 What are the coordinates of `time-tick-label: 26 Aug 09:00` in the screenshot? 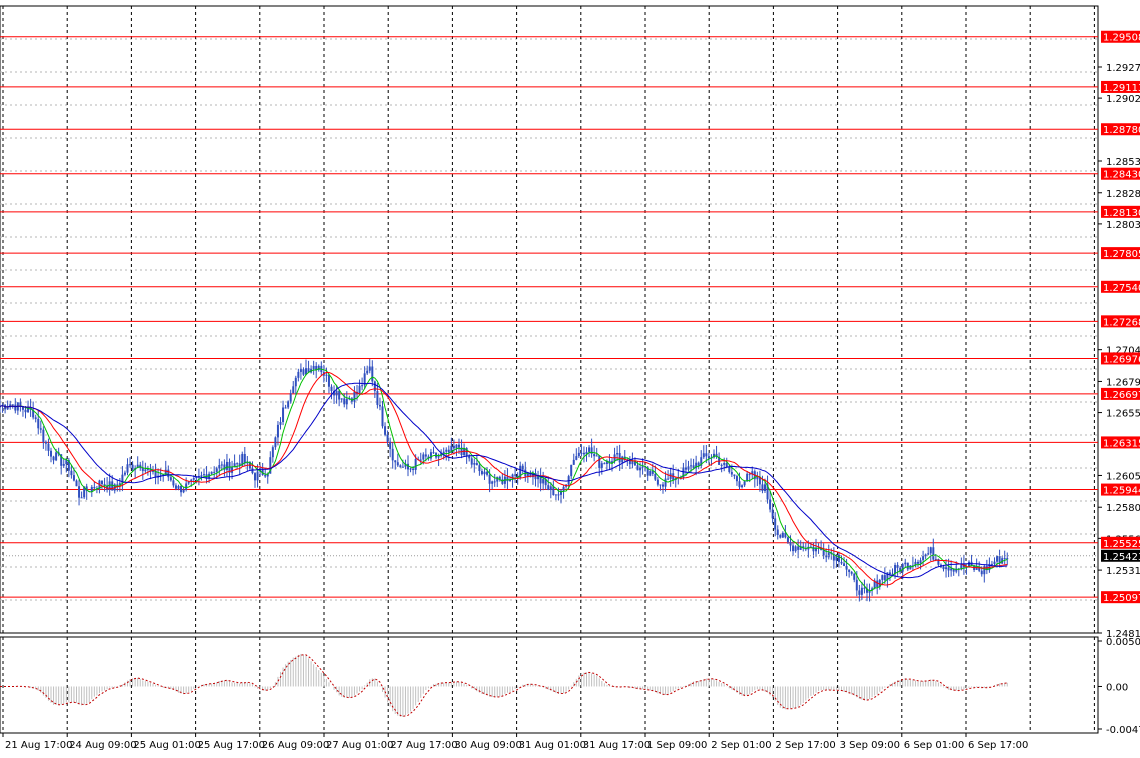 It's located at (295, 745).